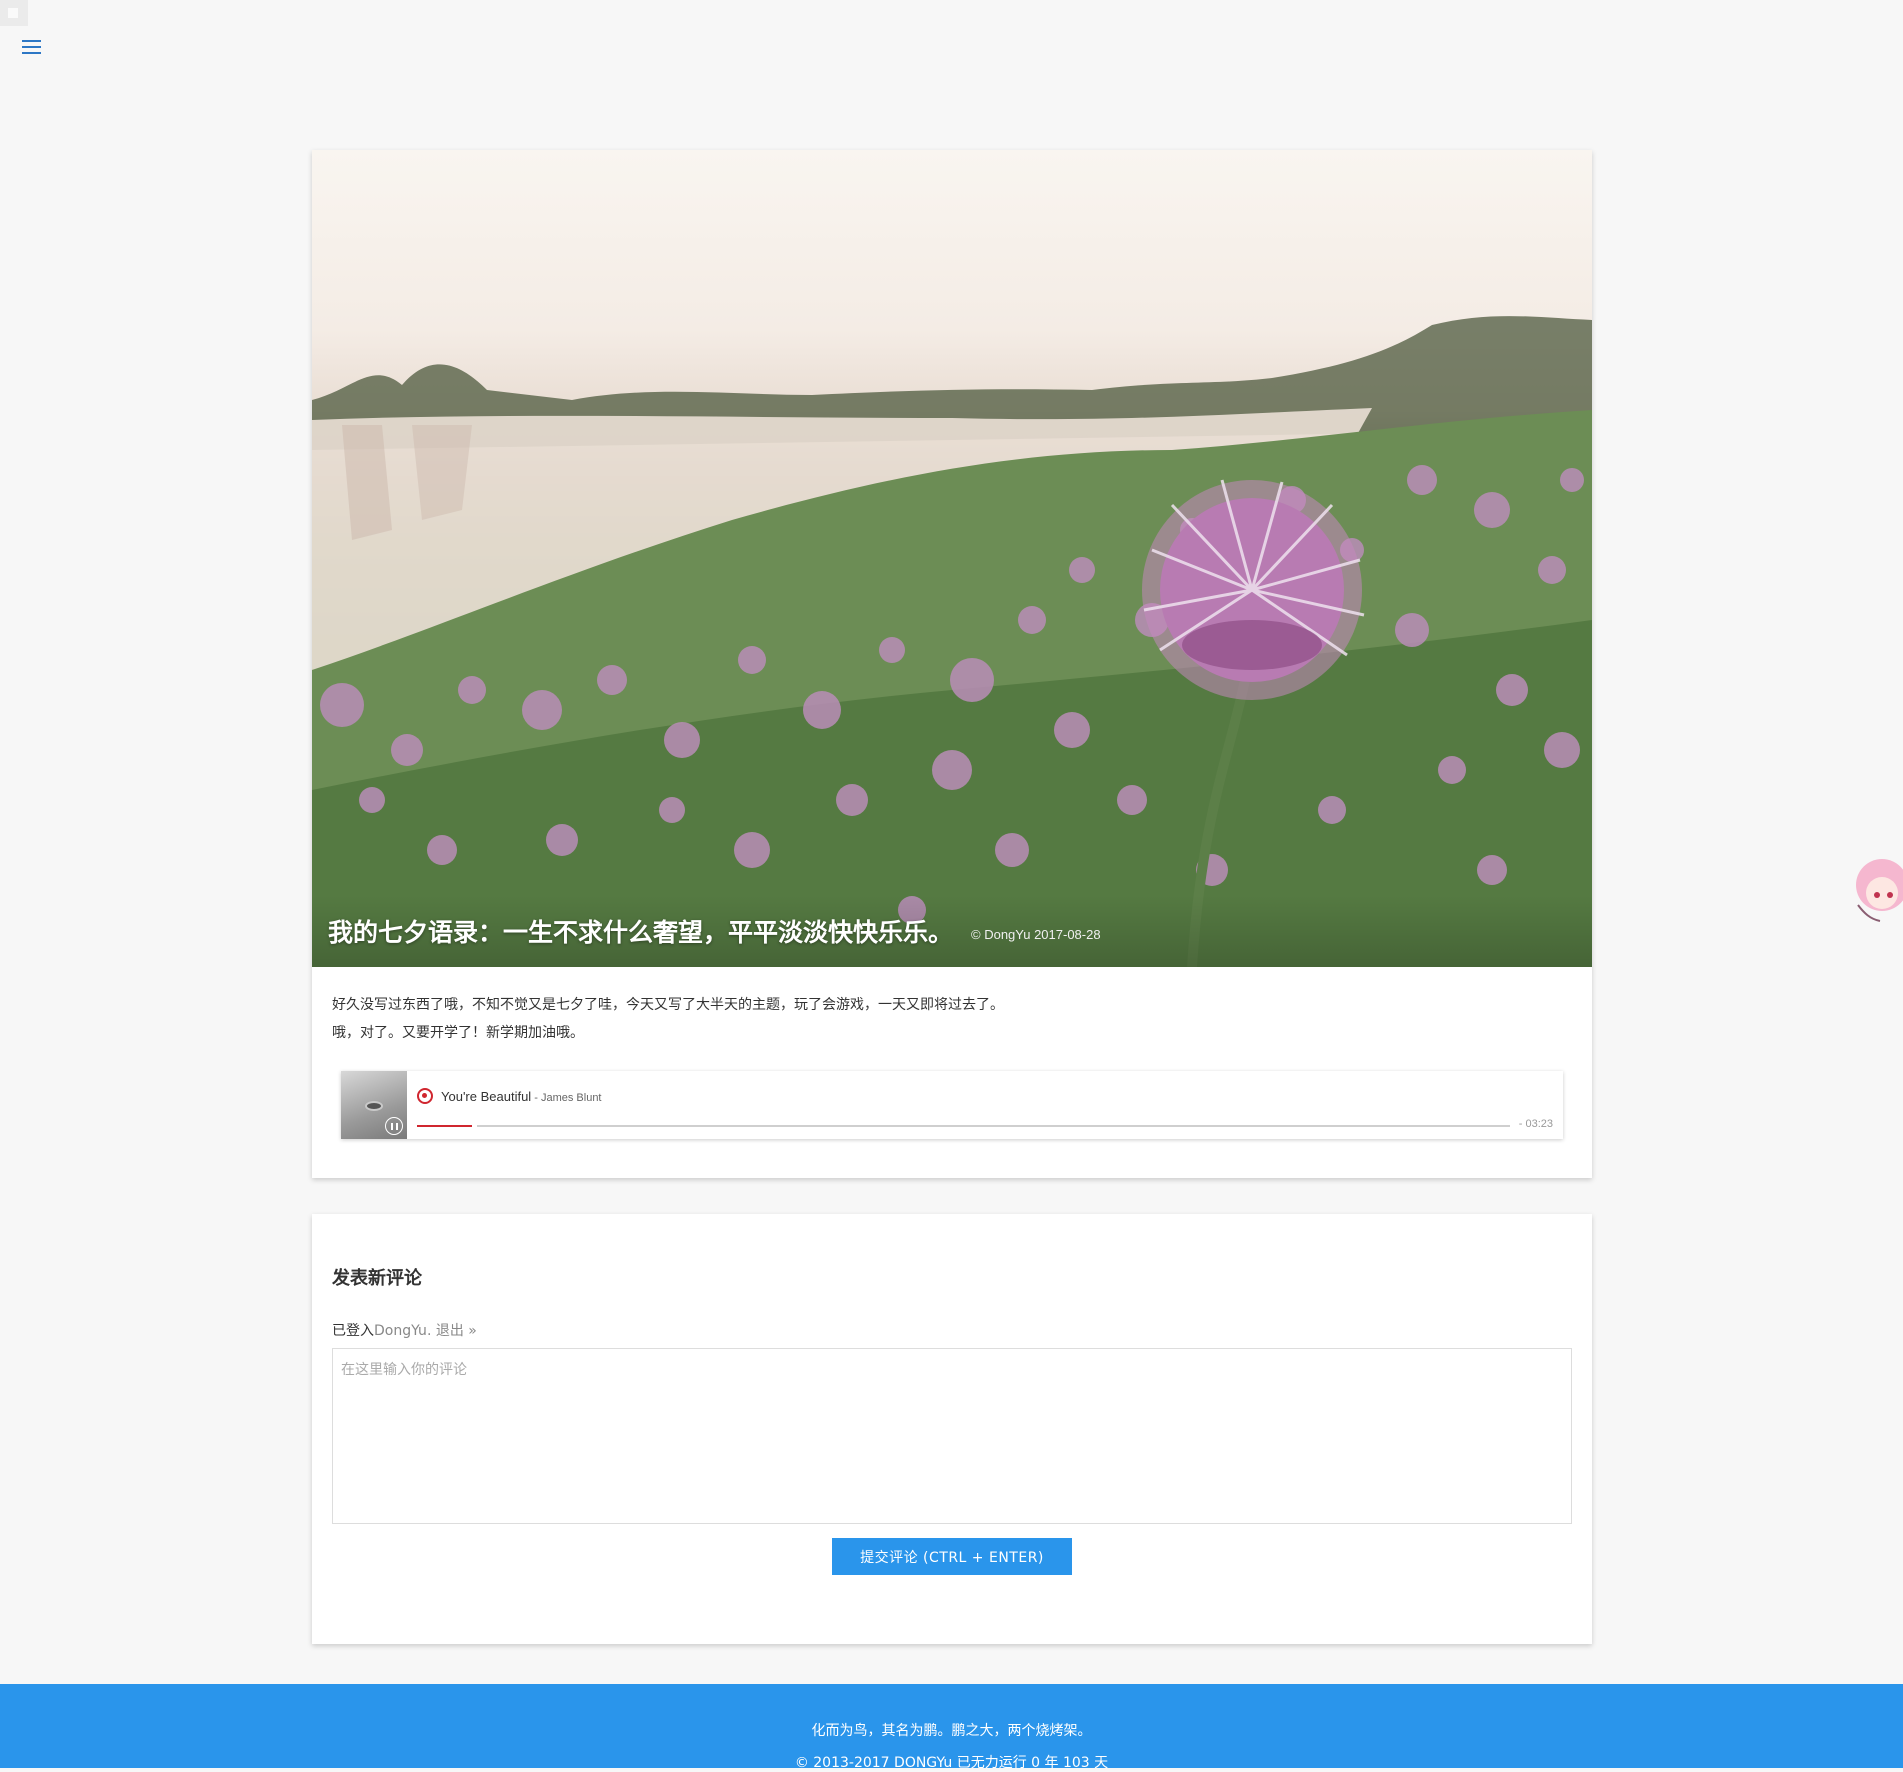  I want to click on pause-icon, so click(394, 1126).